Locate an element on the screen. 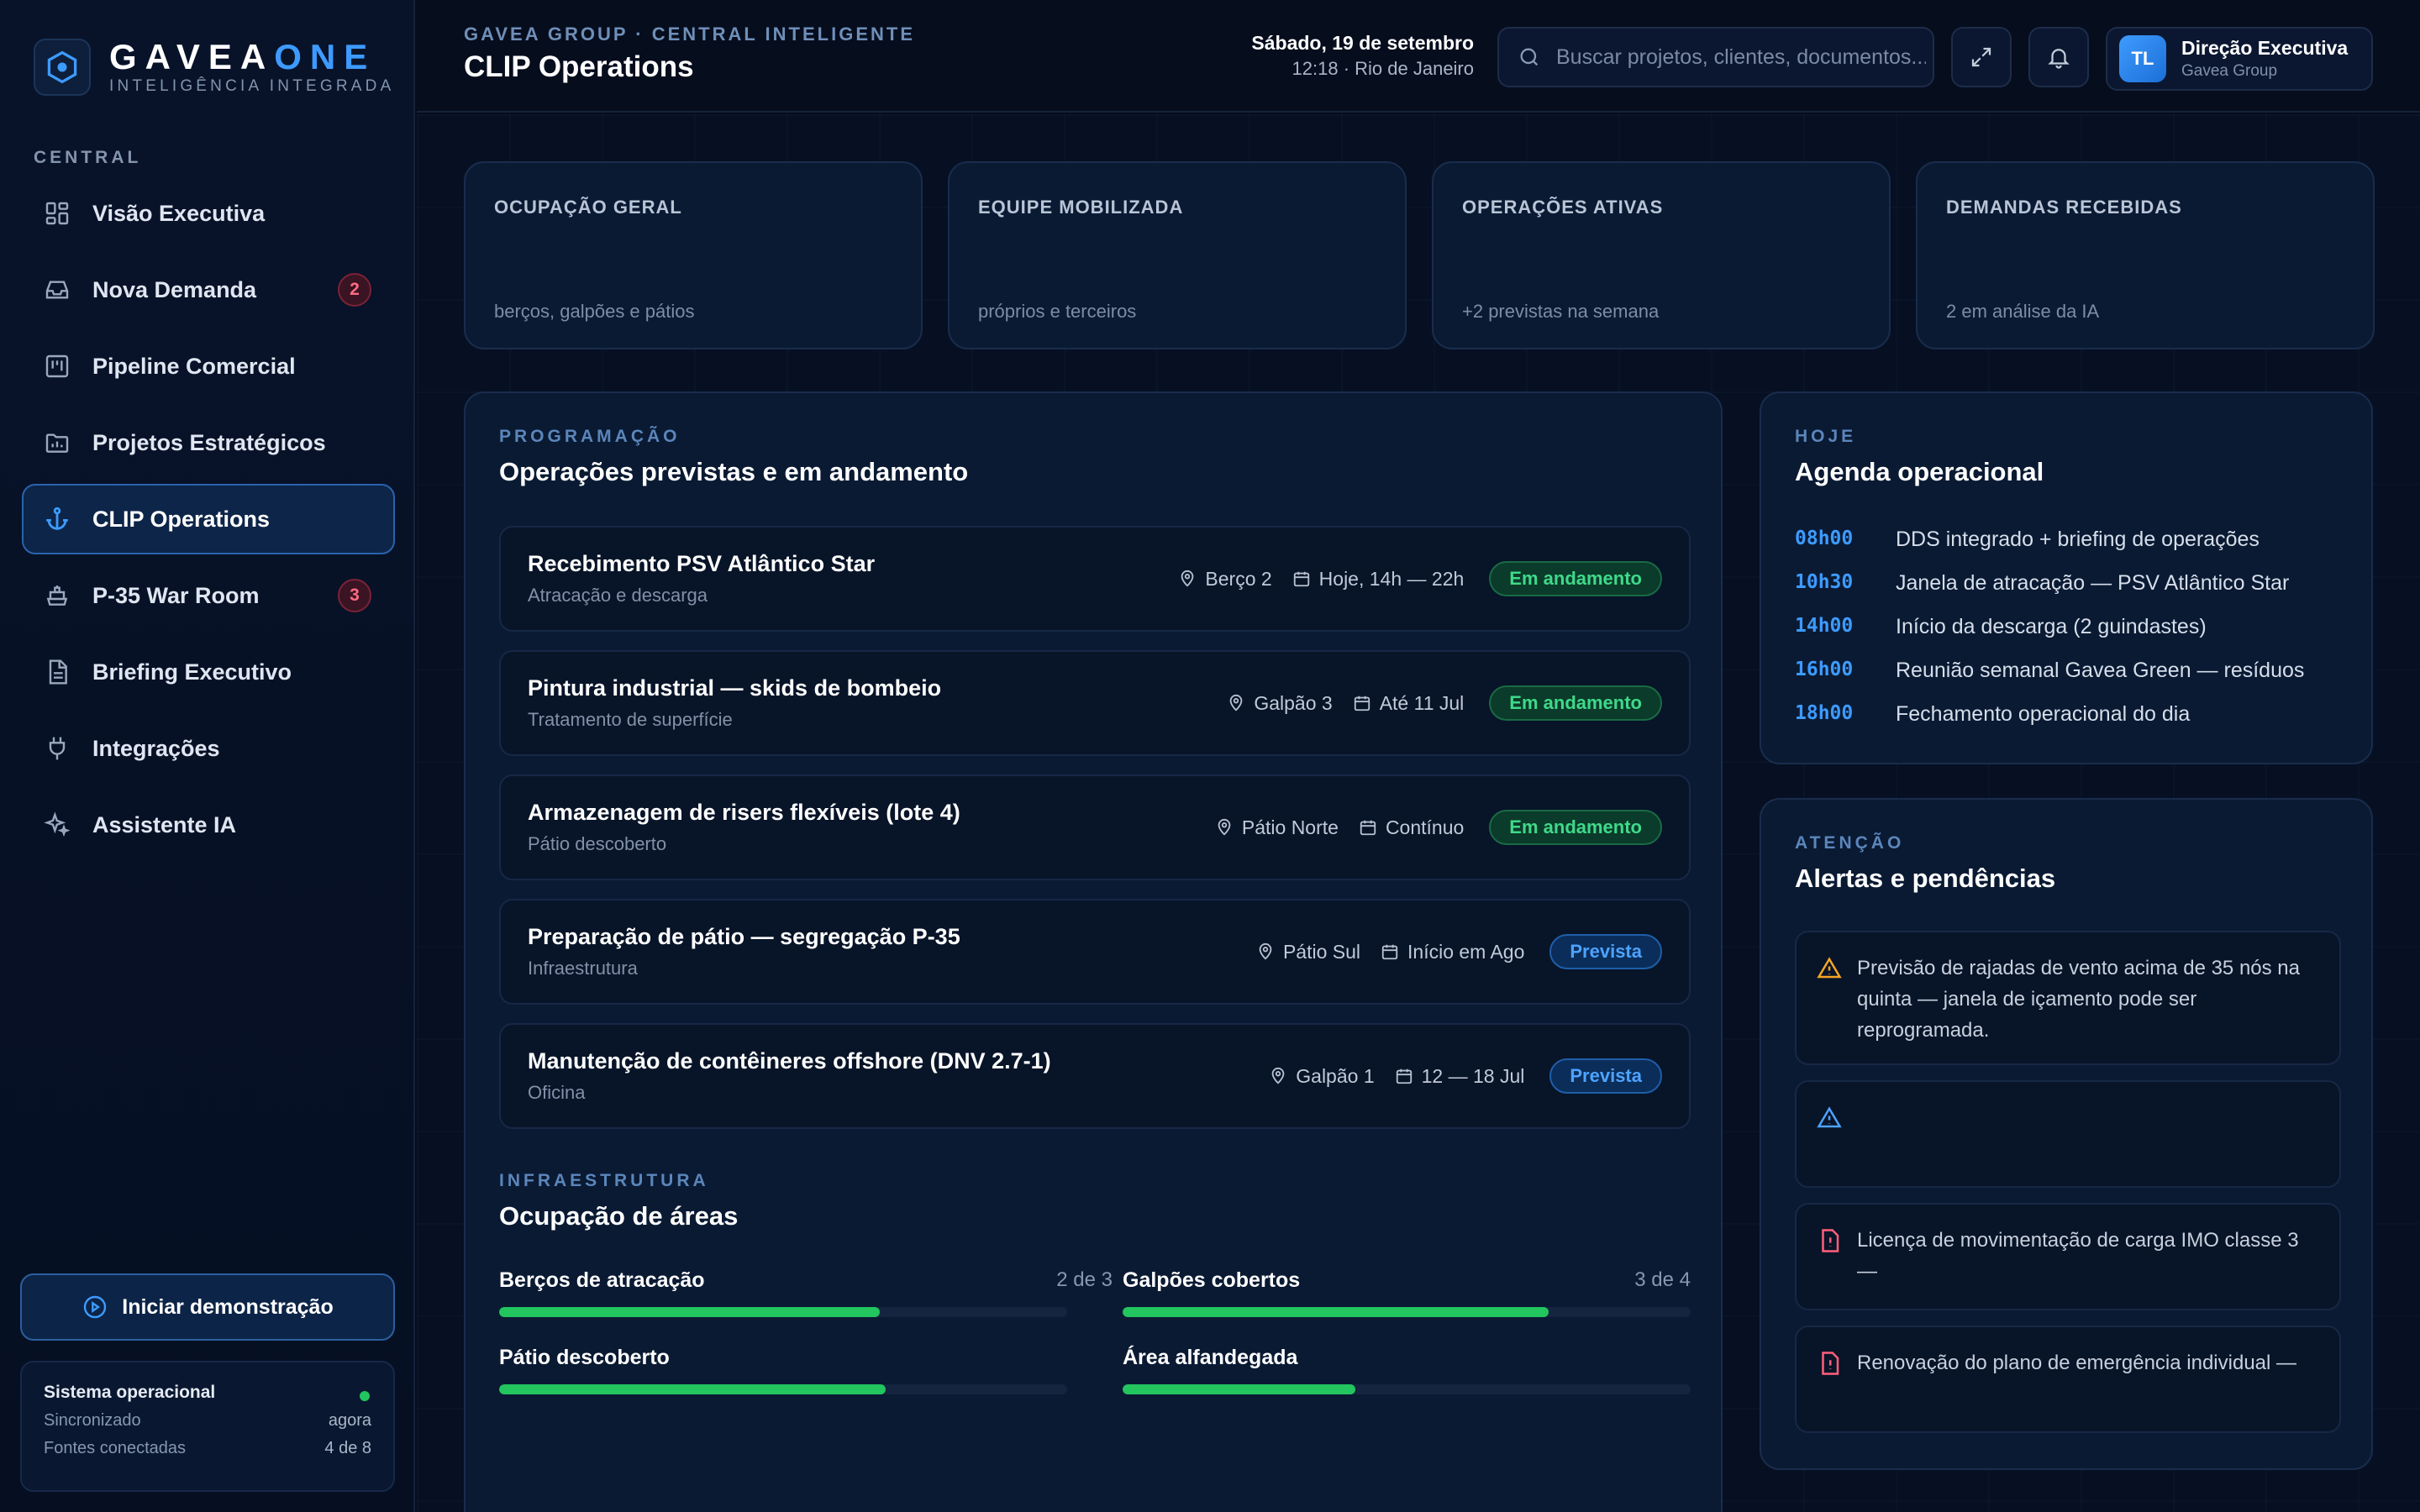 This screenshot has width=2420, height=1512. bell-icon is located at coordinates (2059, 59).